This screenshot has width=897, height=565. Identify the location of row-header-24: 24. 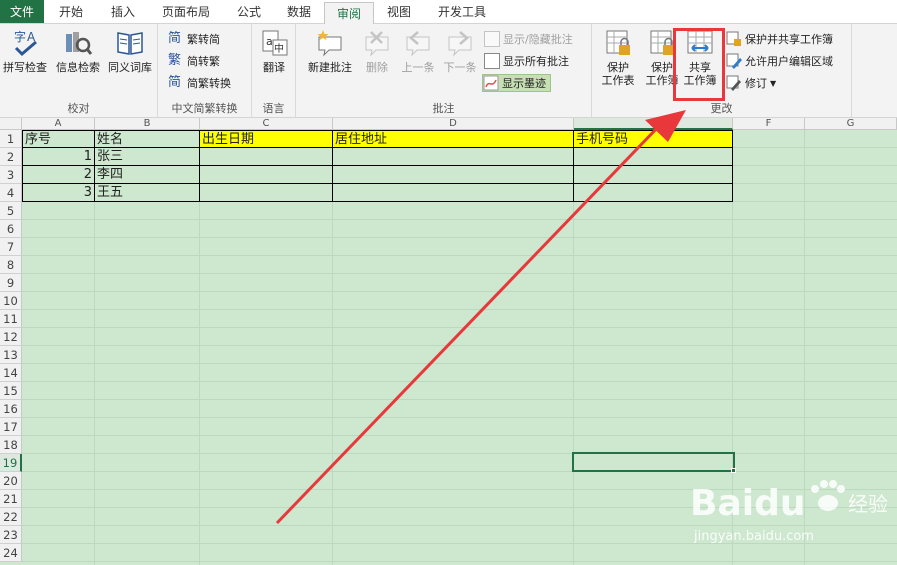
(11, 553).